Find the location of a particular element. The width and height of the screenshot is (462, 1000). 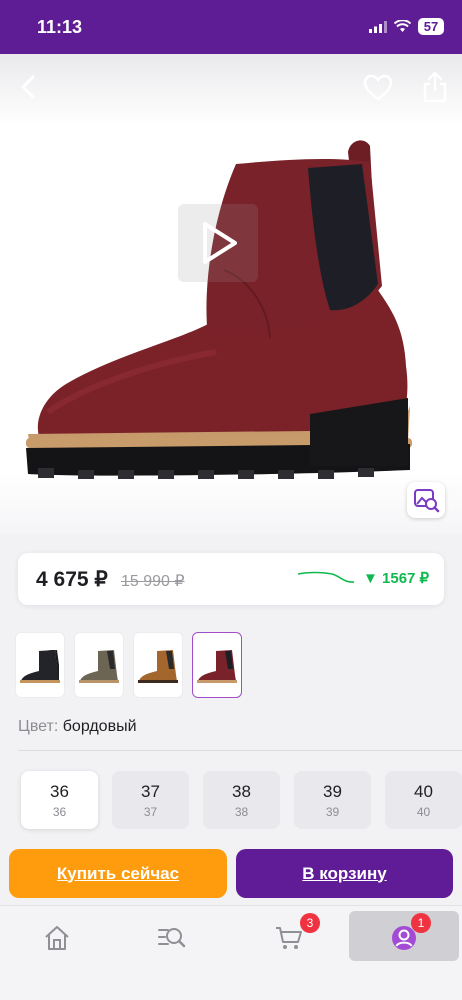

size-label: 37 is located at coordinates (150, 791).